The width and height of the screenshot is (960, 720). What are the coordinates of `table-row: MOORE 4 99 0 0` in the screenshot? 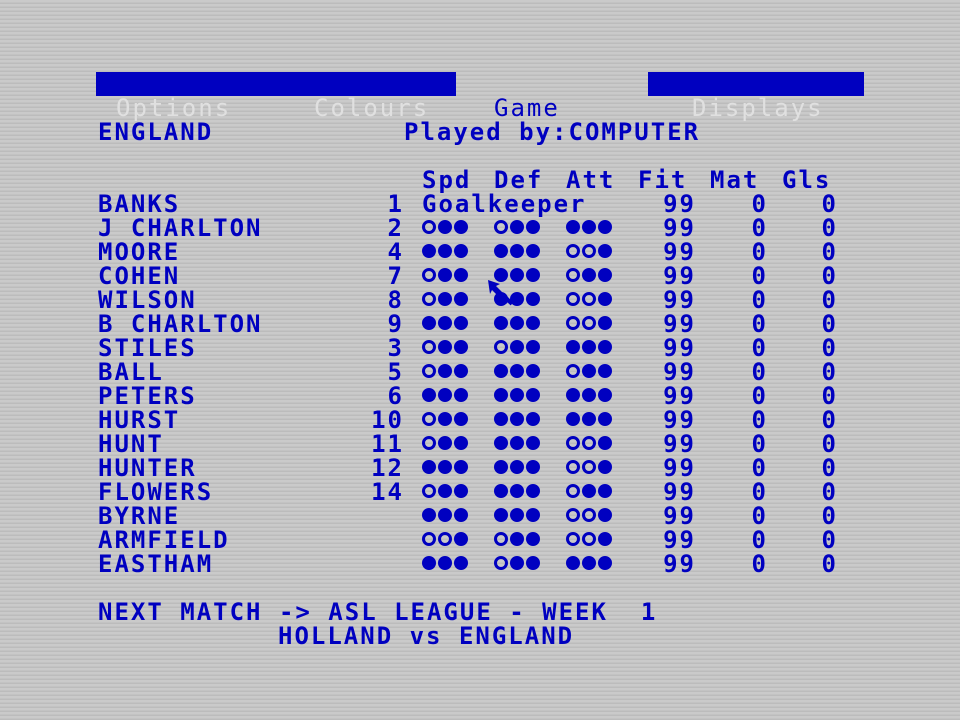 It's located at (480, 252).